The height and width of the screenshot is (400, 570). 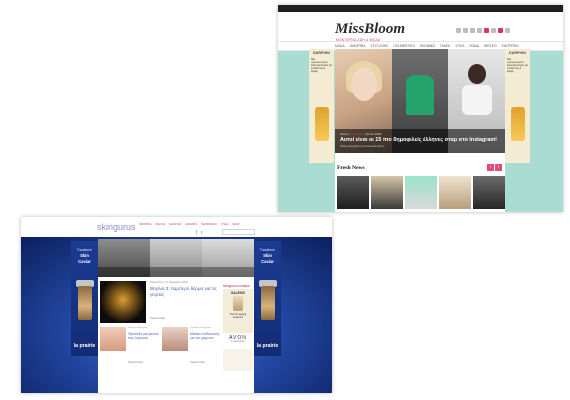 What do you see at coordinates (238, 293) in the screenshot?
I see `ad-brand: GALENIC` at bounding box center [238, 293].